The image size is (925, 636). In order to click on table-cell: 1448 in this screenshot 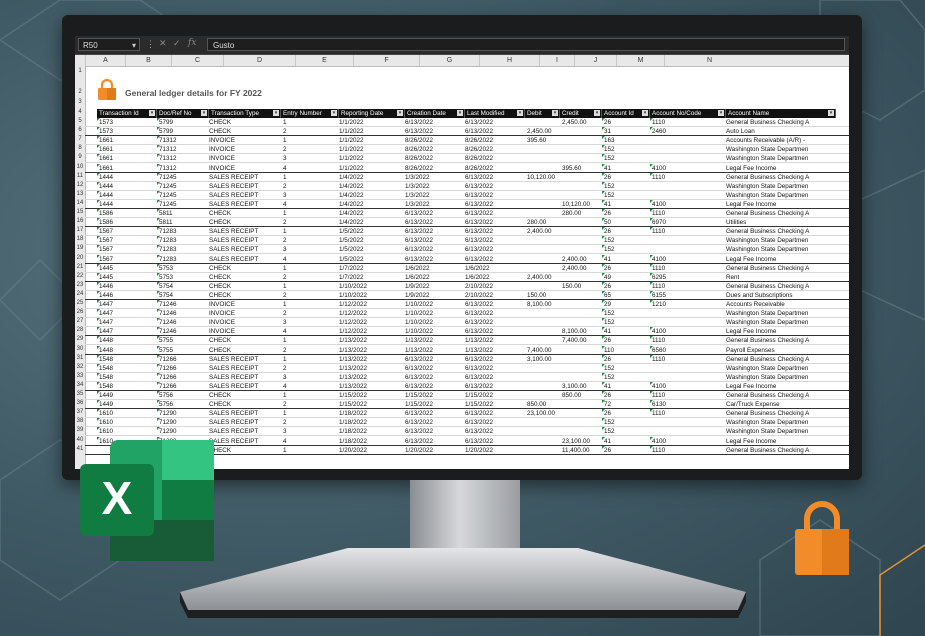, I will do `click(126, 350)`.